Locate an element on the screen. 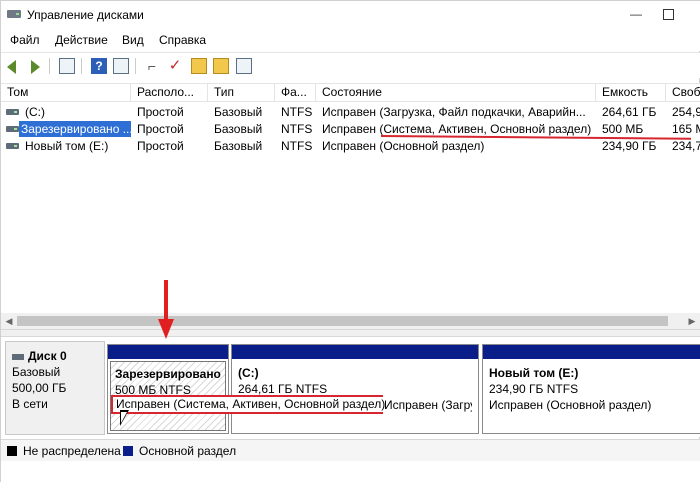 Image resolution: width=700 pixels, height=483 pixels. scroll-left-icon: ◀ is located at coordinates (9, 321).